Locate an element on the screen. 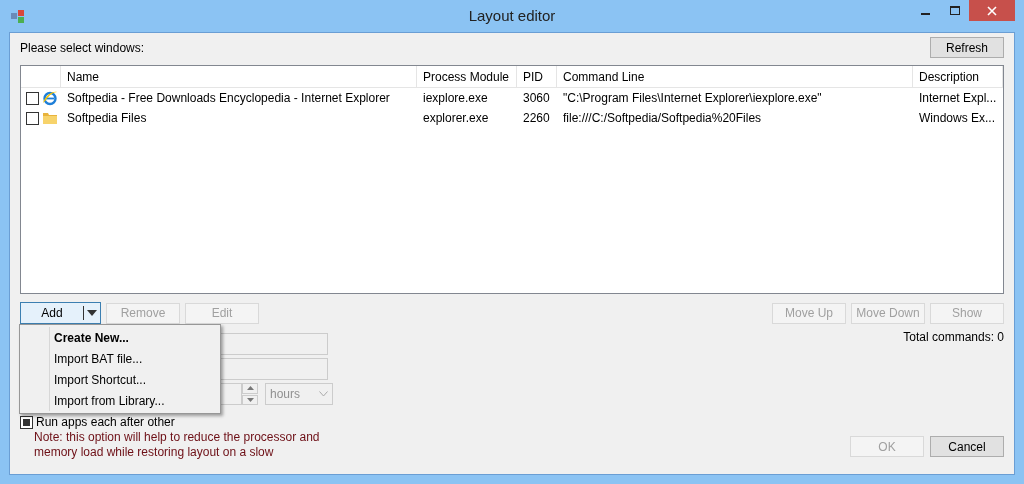 The width and height of the screenshot is (1024, 484). table-cell-text: Softpedia - Free Downloads Encyclopedia - Internet Explorer is located at coordinates (228, 98).